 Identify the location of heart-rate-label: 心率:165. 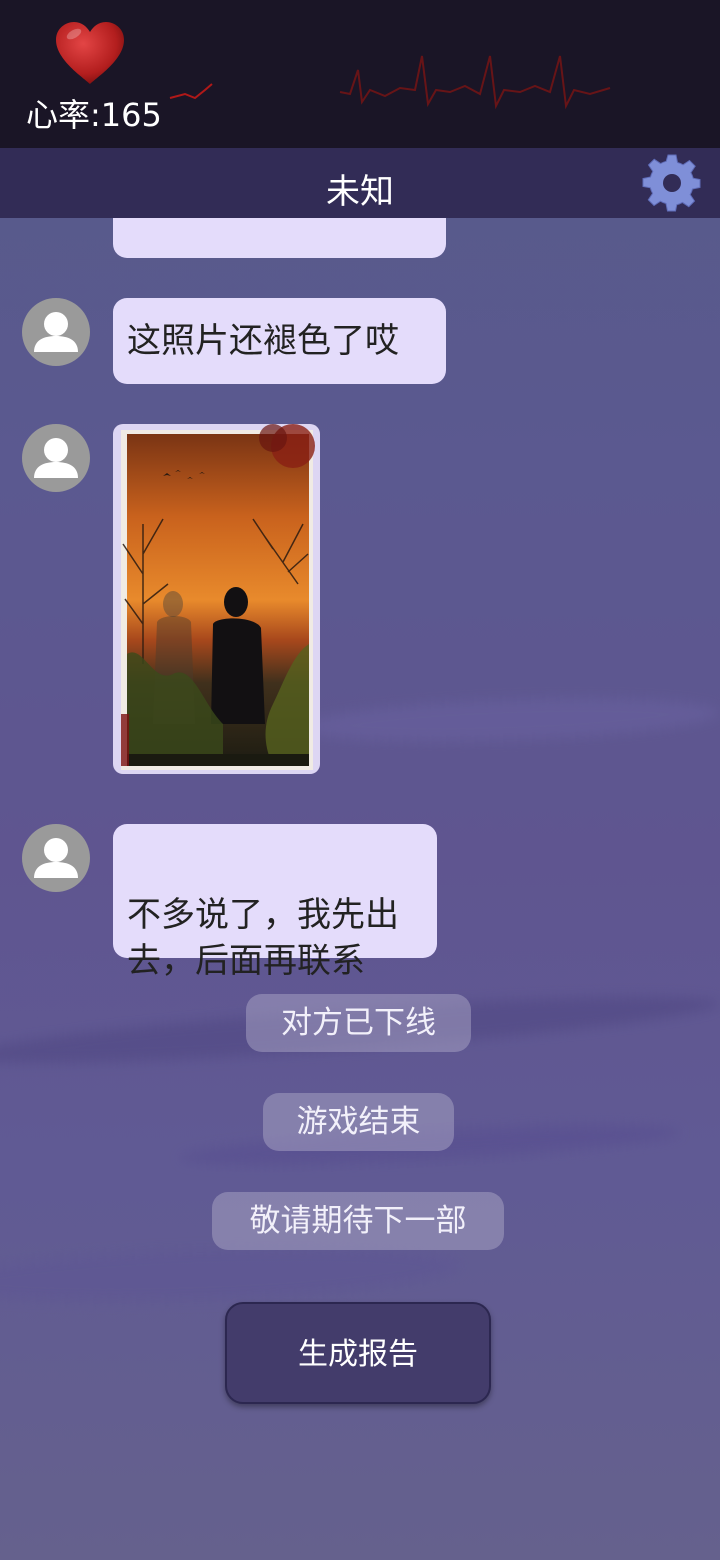
(94, 115).